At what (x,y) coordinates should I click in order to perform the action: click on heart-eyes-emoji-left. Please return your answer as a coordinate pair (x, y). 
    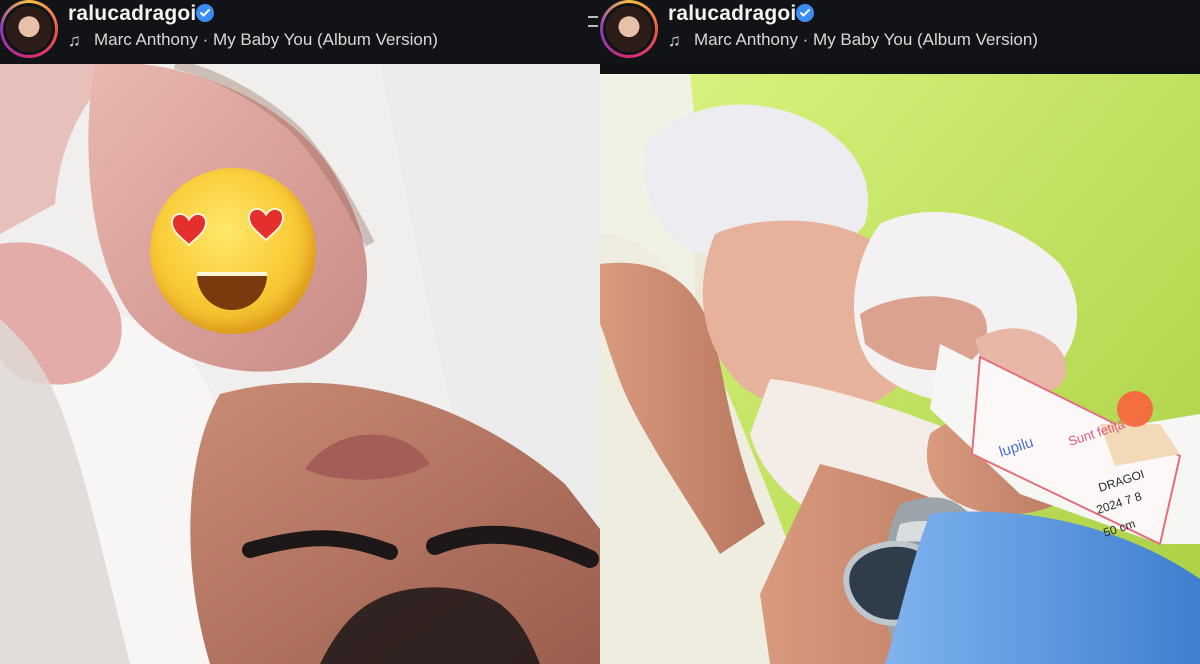
    Looking at the image, I should click on (233, 251).